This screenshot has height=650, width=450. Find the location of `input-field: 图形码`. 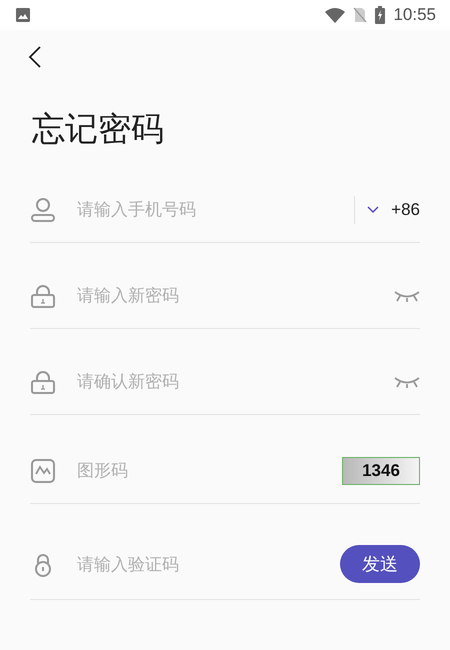

input-field: 图形码 is located at coordinates (209, 471).